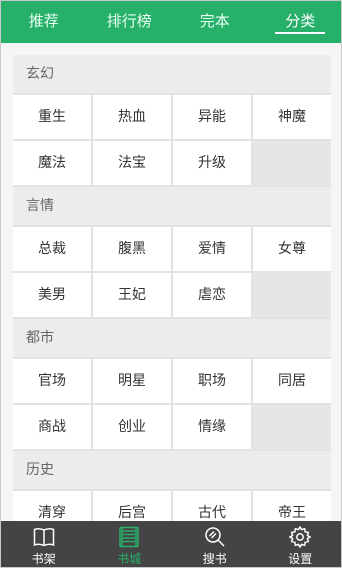  Describe the element at coordinates (52, 295) in the screenshot. I see `category-tag: 美男` at that location.